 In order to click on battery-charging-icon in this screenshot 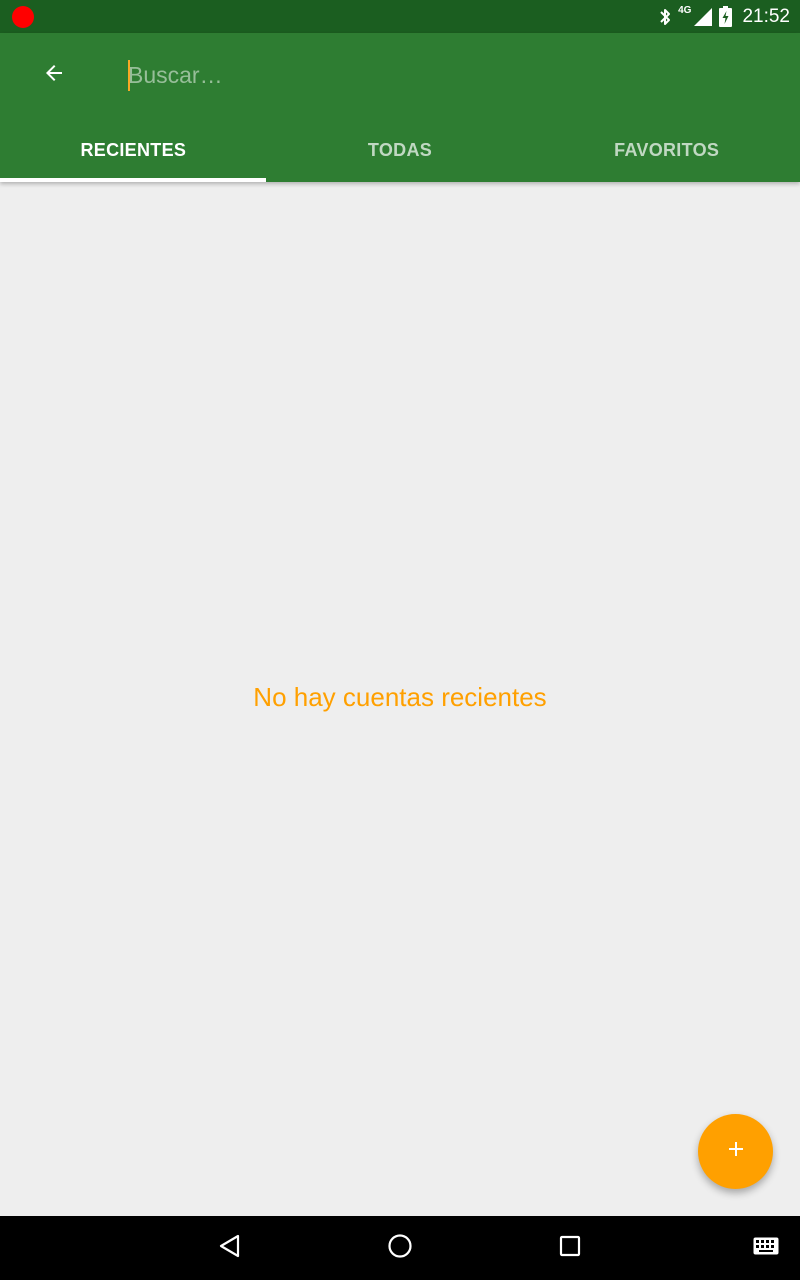, I will do `click(726, 16)`.